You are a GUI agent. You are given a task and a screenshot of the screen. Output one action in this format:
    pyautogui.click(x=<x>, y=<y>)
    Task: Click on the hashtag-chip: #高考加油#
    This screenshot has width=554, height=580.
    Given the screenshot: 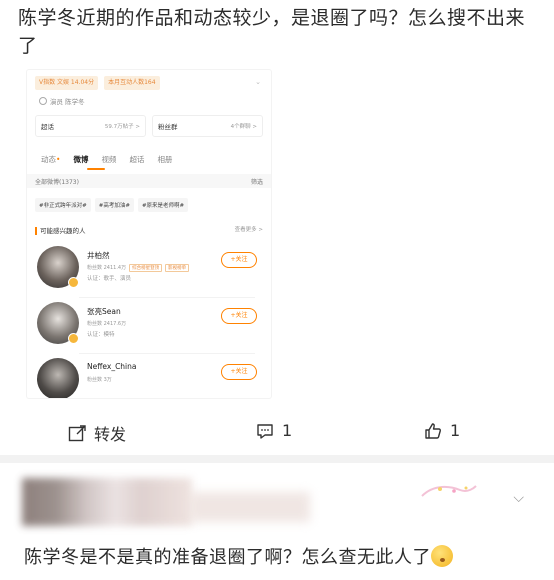 What is the action you would take?
    pyautogui.click(x=114, y=205)
    